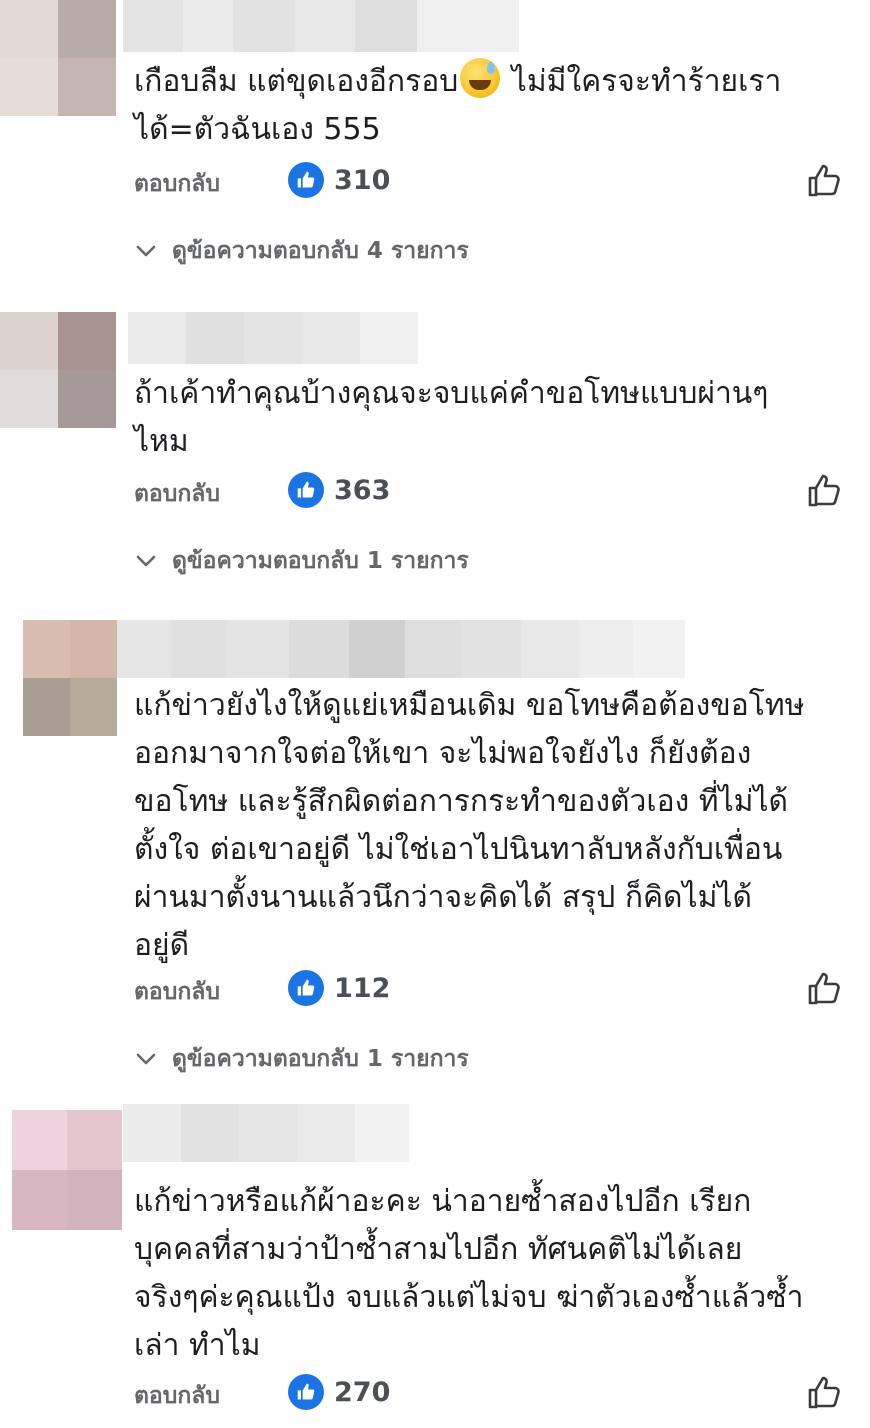  I want to click on reaction-summary: 112, so click(339, 988).